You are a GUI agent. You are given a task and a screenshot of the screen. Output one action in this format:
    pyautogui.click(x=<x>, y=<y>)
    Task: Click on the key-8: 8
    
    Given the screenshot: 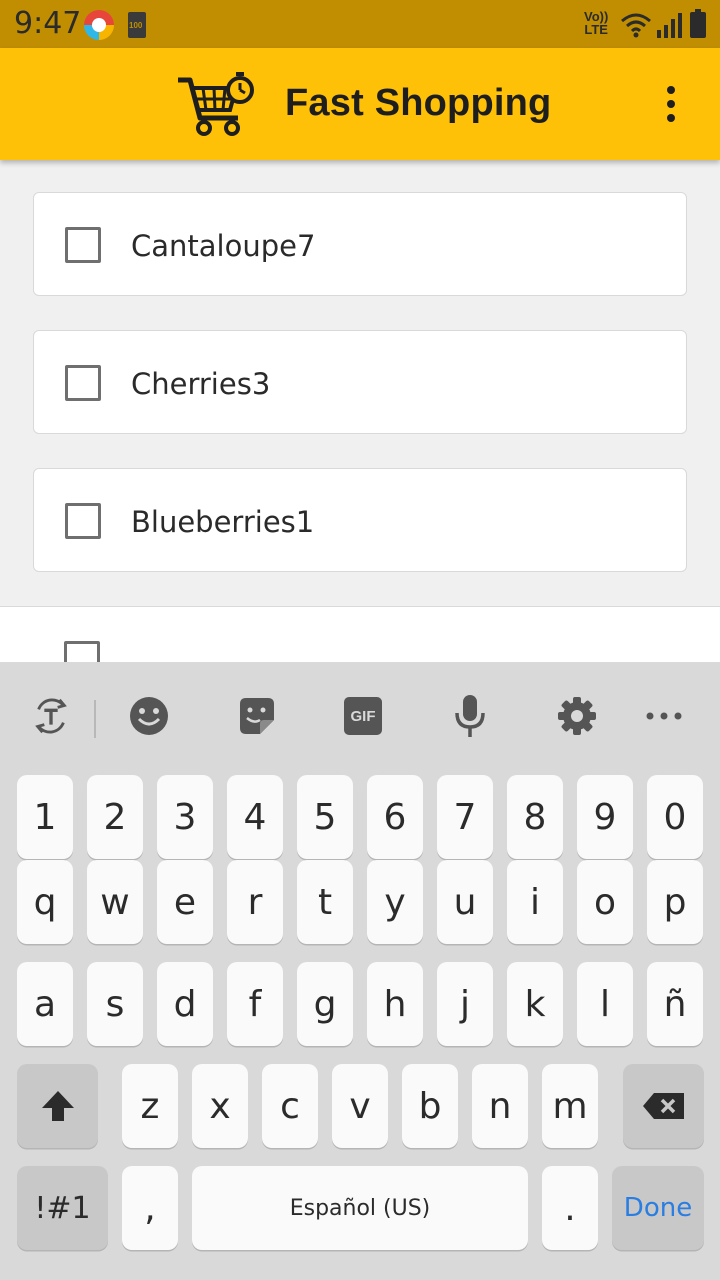 What is the action you would take?
    pyautogui.click(x=535, y=817)
    